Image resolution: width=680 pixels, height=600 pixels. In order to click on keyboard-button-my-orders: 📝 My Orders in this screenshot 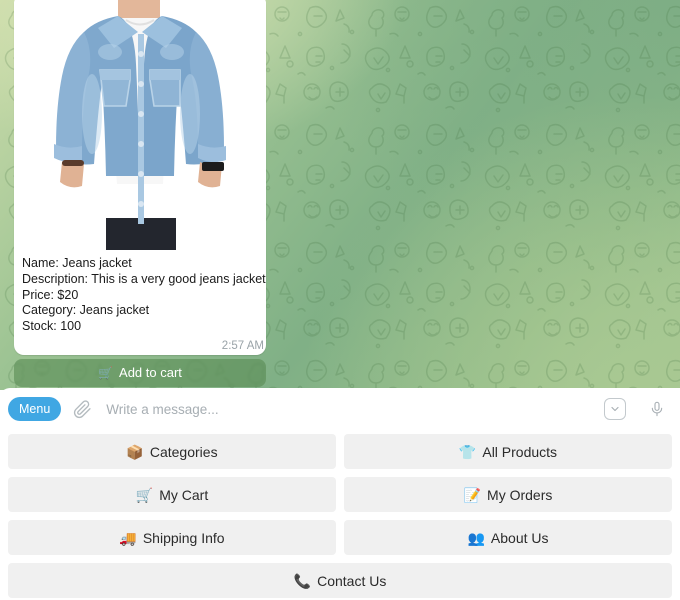, I will do `click(508, 494)`.